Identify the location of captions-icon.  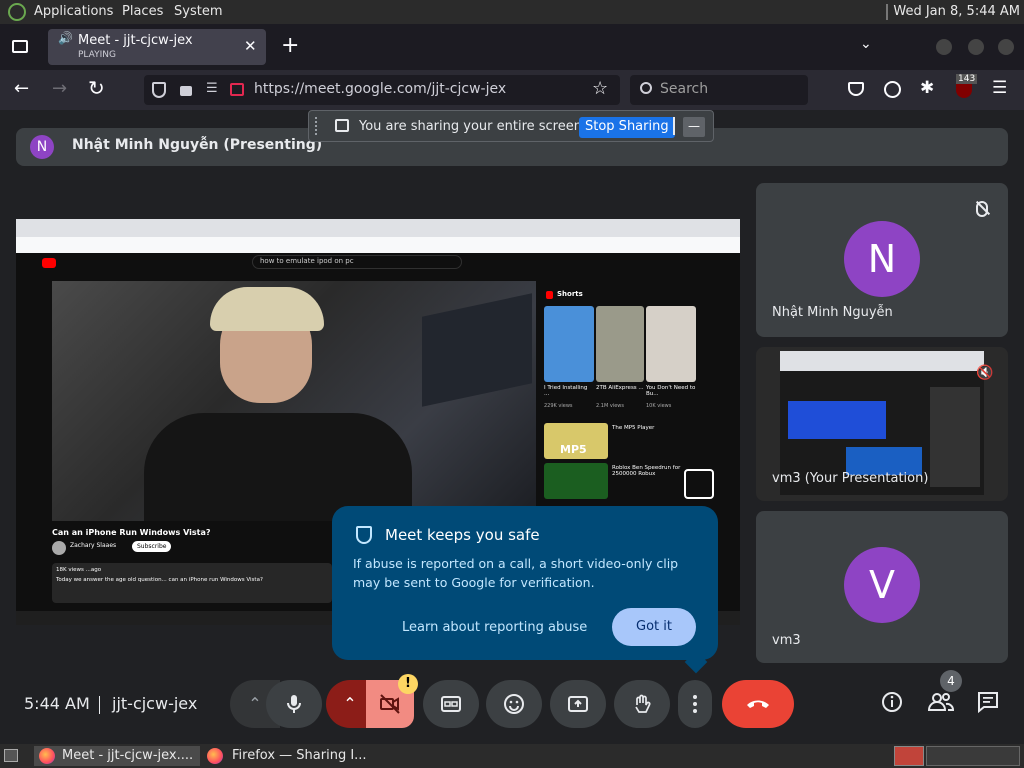
(451, 704).